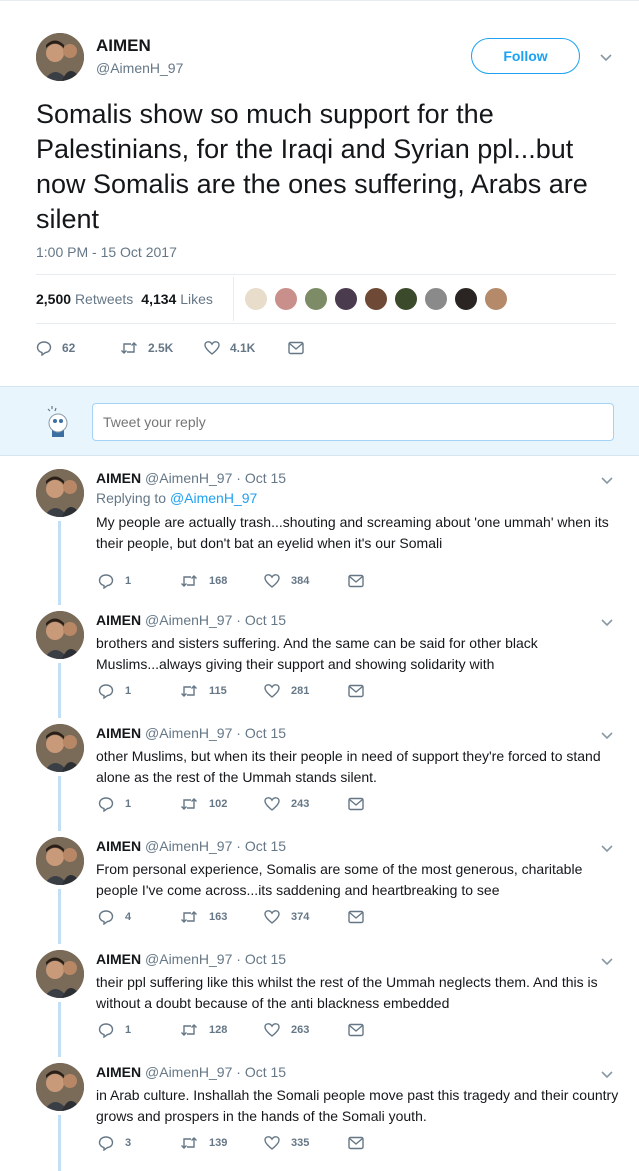 The image size is (639, 1171). Describe the element at coordinates (53, 299) in the screenshot. I see `retweet-count: 2,500` at that location.